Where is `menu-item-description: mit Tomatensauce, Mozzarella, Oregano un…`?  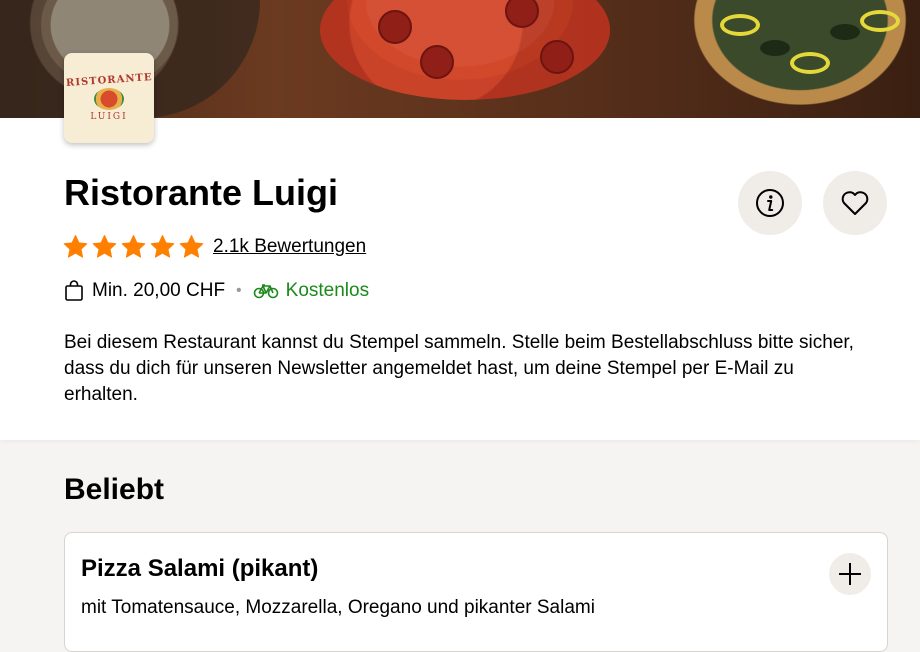
menu-item-description: mit Tomatensauce, Mozzarella, Oregano un… is located at coordinates (338, 607).